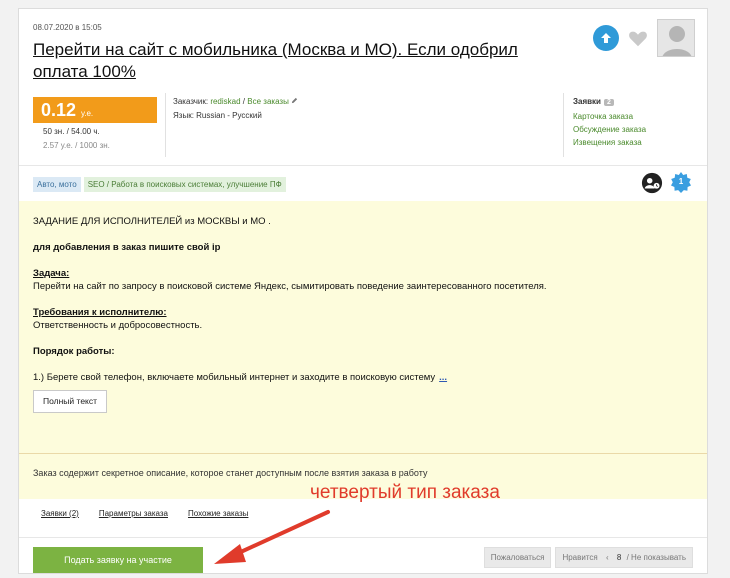  What do you see at coordinates (656, 557) in the screenshot?
I see `hide-button: / Не показывать` at bounding box center [656, 557].